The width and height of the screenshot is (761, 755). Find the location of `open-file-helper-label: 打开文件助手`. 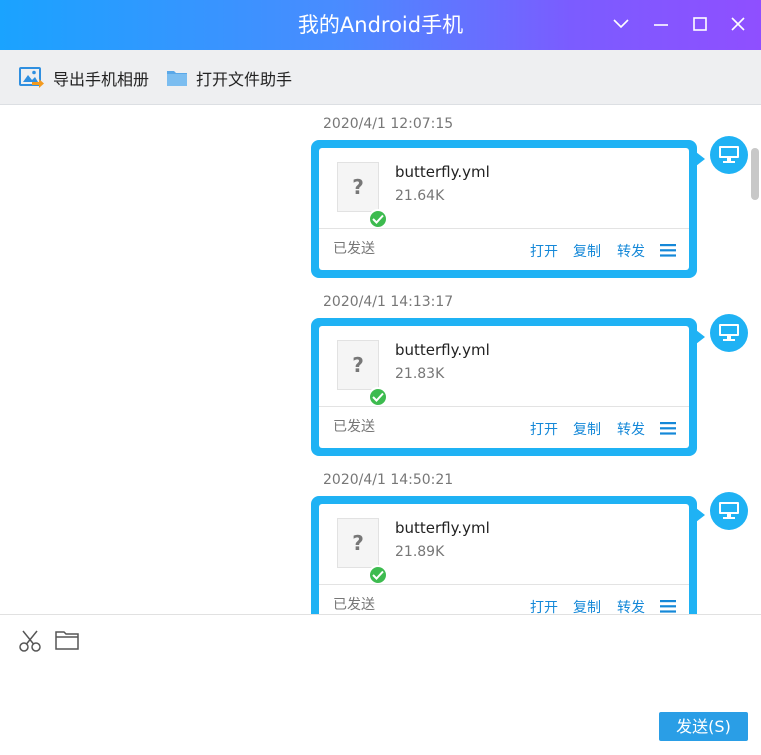

open-file-helper-label: 打开文件助手 is located at coordinates (244, 79).